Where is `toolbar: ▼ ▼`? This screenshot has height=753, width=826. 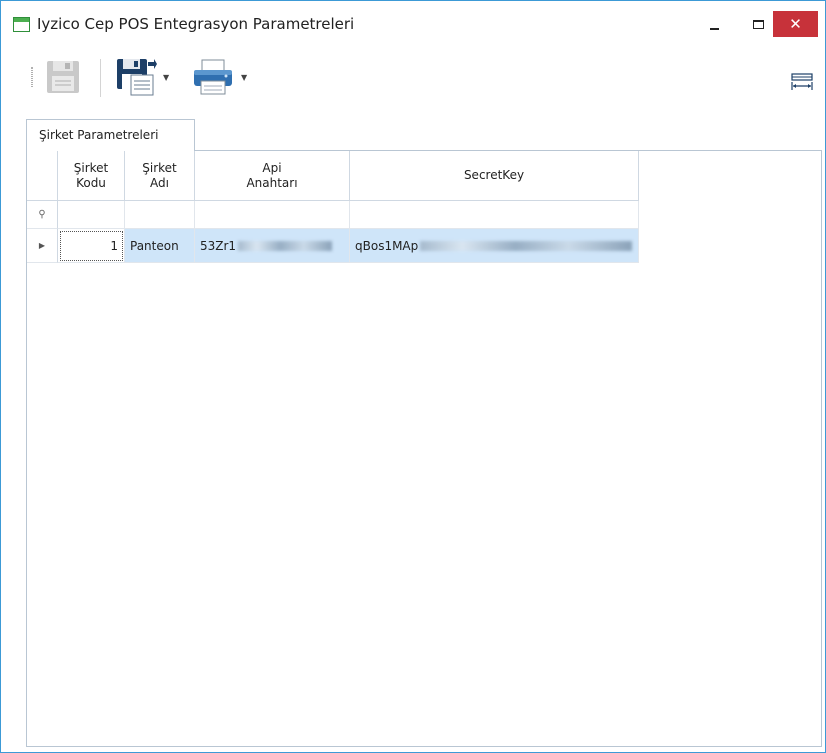 toolbar: ▼ ▼ is located at coordinates (413, 79).